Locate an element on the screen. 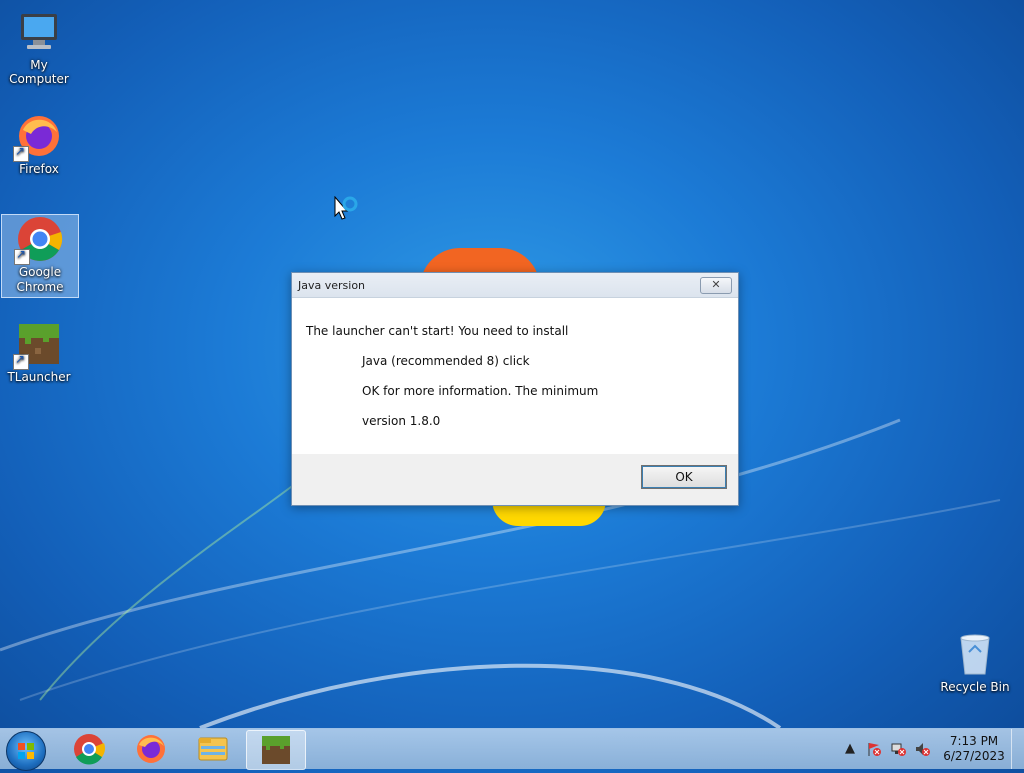 The width and height of the screenshot is (1024, 773). windows-logo-icon is located at coordinates (26, 751).